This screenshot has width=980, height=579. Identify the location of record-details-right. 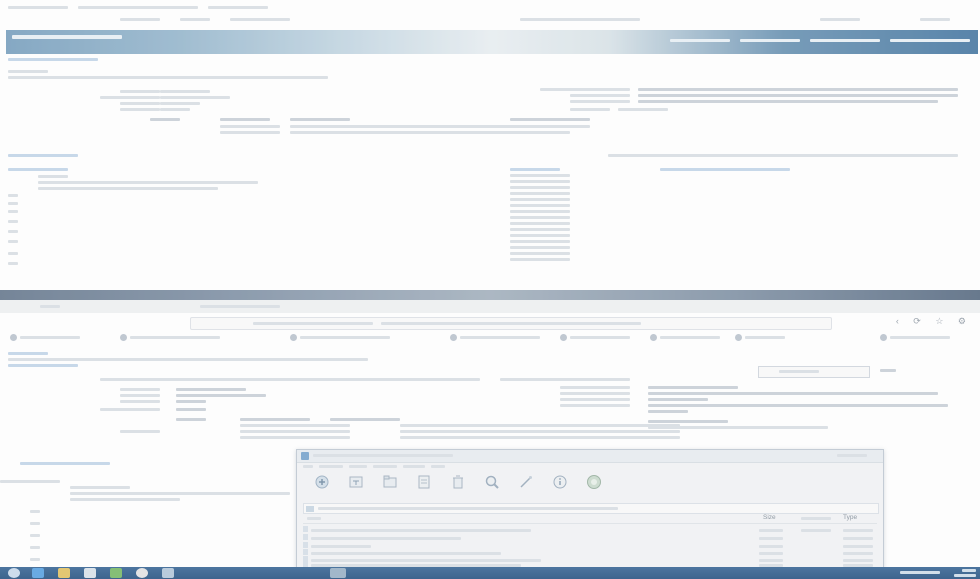
(755, 98).